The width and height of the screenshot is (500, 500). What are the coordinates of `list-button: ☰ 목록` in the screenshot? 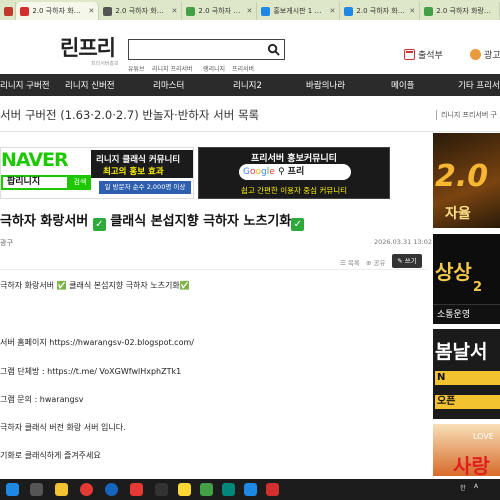 It's located at (350, 262).